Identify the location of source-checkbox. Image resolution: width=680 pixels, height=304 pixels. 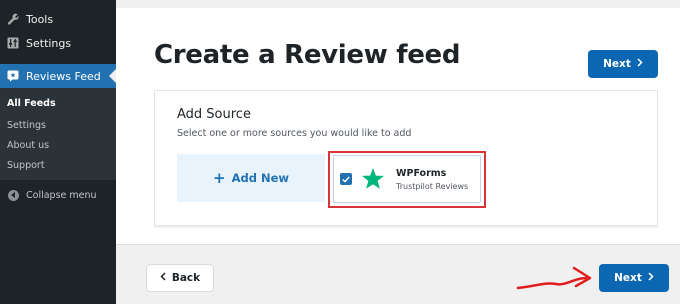
(346, 179).